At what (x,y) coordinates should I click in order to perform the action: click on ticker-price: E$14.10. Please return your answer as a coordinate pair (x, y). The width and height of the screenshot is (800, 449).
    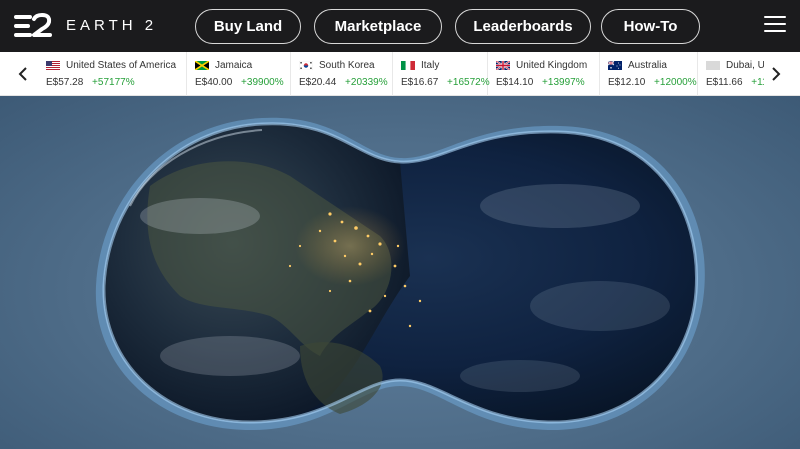
    Looking at the image, I should click on (515, 82).